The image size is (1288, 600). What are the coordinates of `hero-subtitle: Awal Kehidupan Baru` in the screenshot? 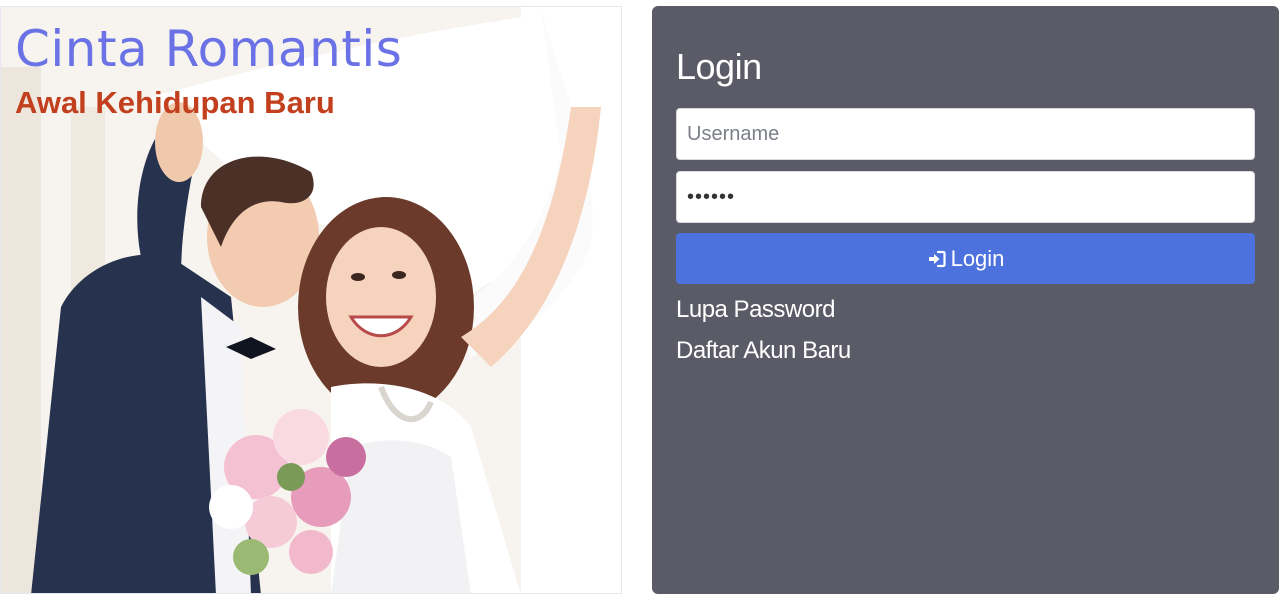 It's located at (175, 102).